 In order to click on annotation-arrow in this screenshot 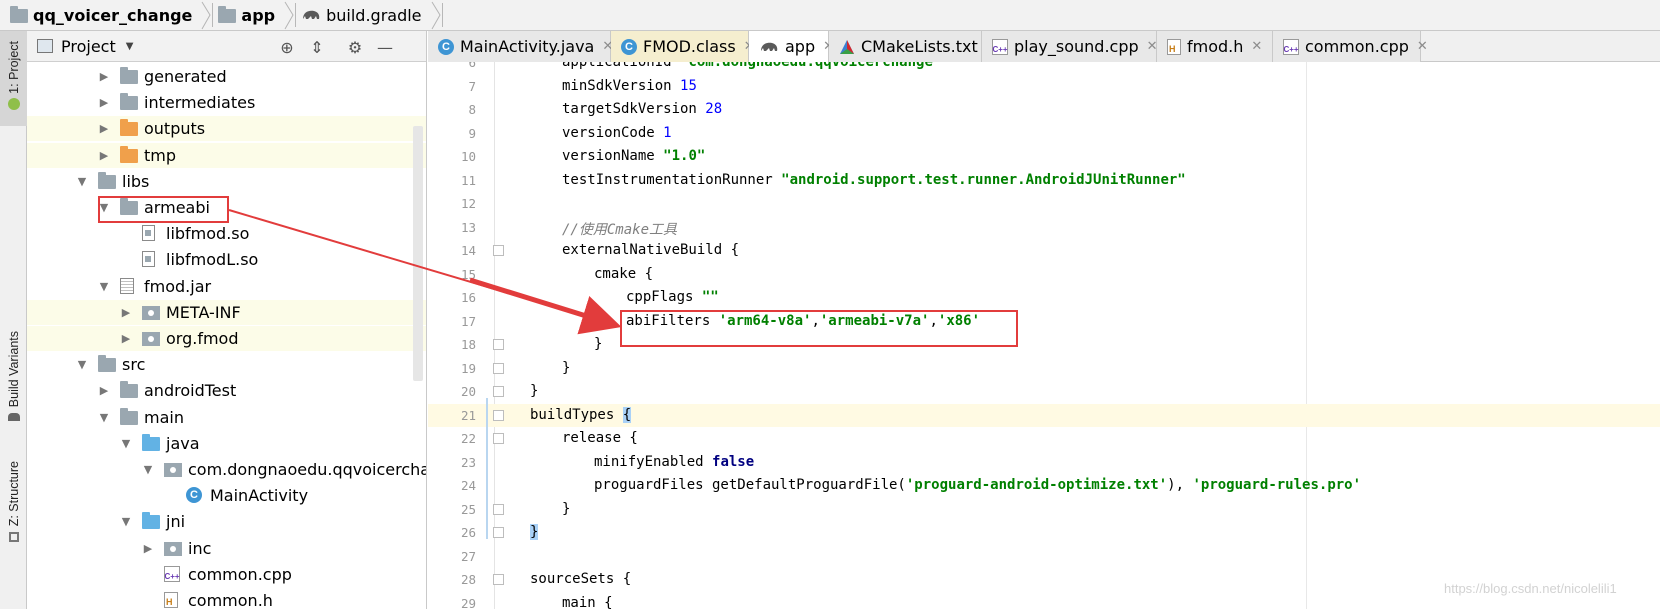, I will do `click(425, 272)`.